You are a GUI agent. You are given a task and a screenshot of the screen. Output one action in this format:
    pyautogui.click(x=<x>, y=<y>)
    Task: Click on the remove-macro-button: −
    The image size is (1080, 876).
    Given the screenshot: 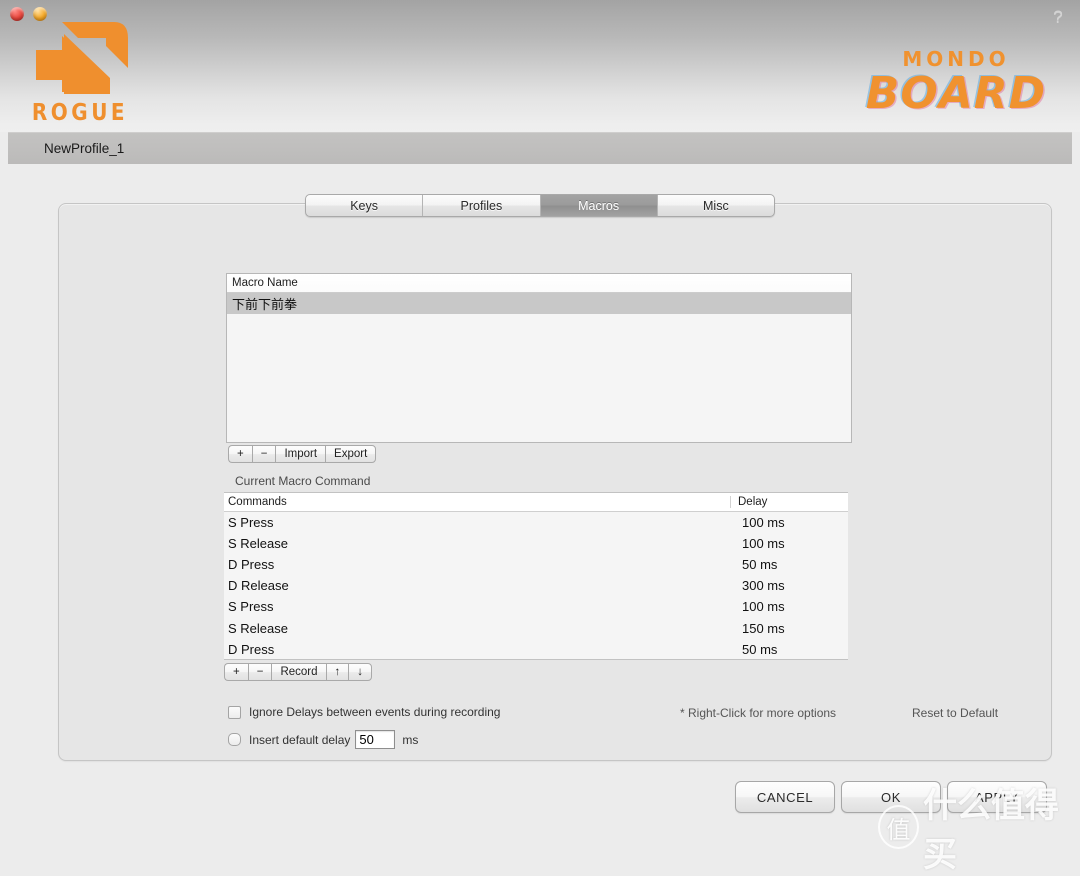 What is the action you would take?
    pyautogui.click(x=263, y=454)
    